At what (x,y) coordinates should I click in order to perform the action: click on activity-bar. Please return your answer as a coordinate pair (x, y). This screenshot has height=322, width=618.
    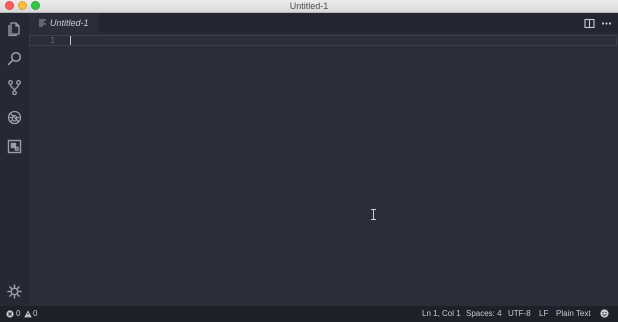
    Looking at the image, I should click on (14, 159).